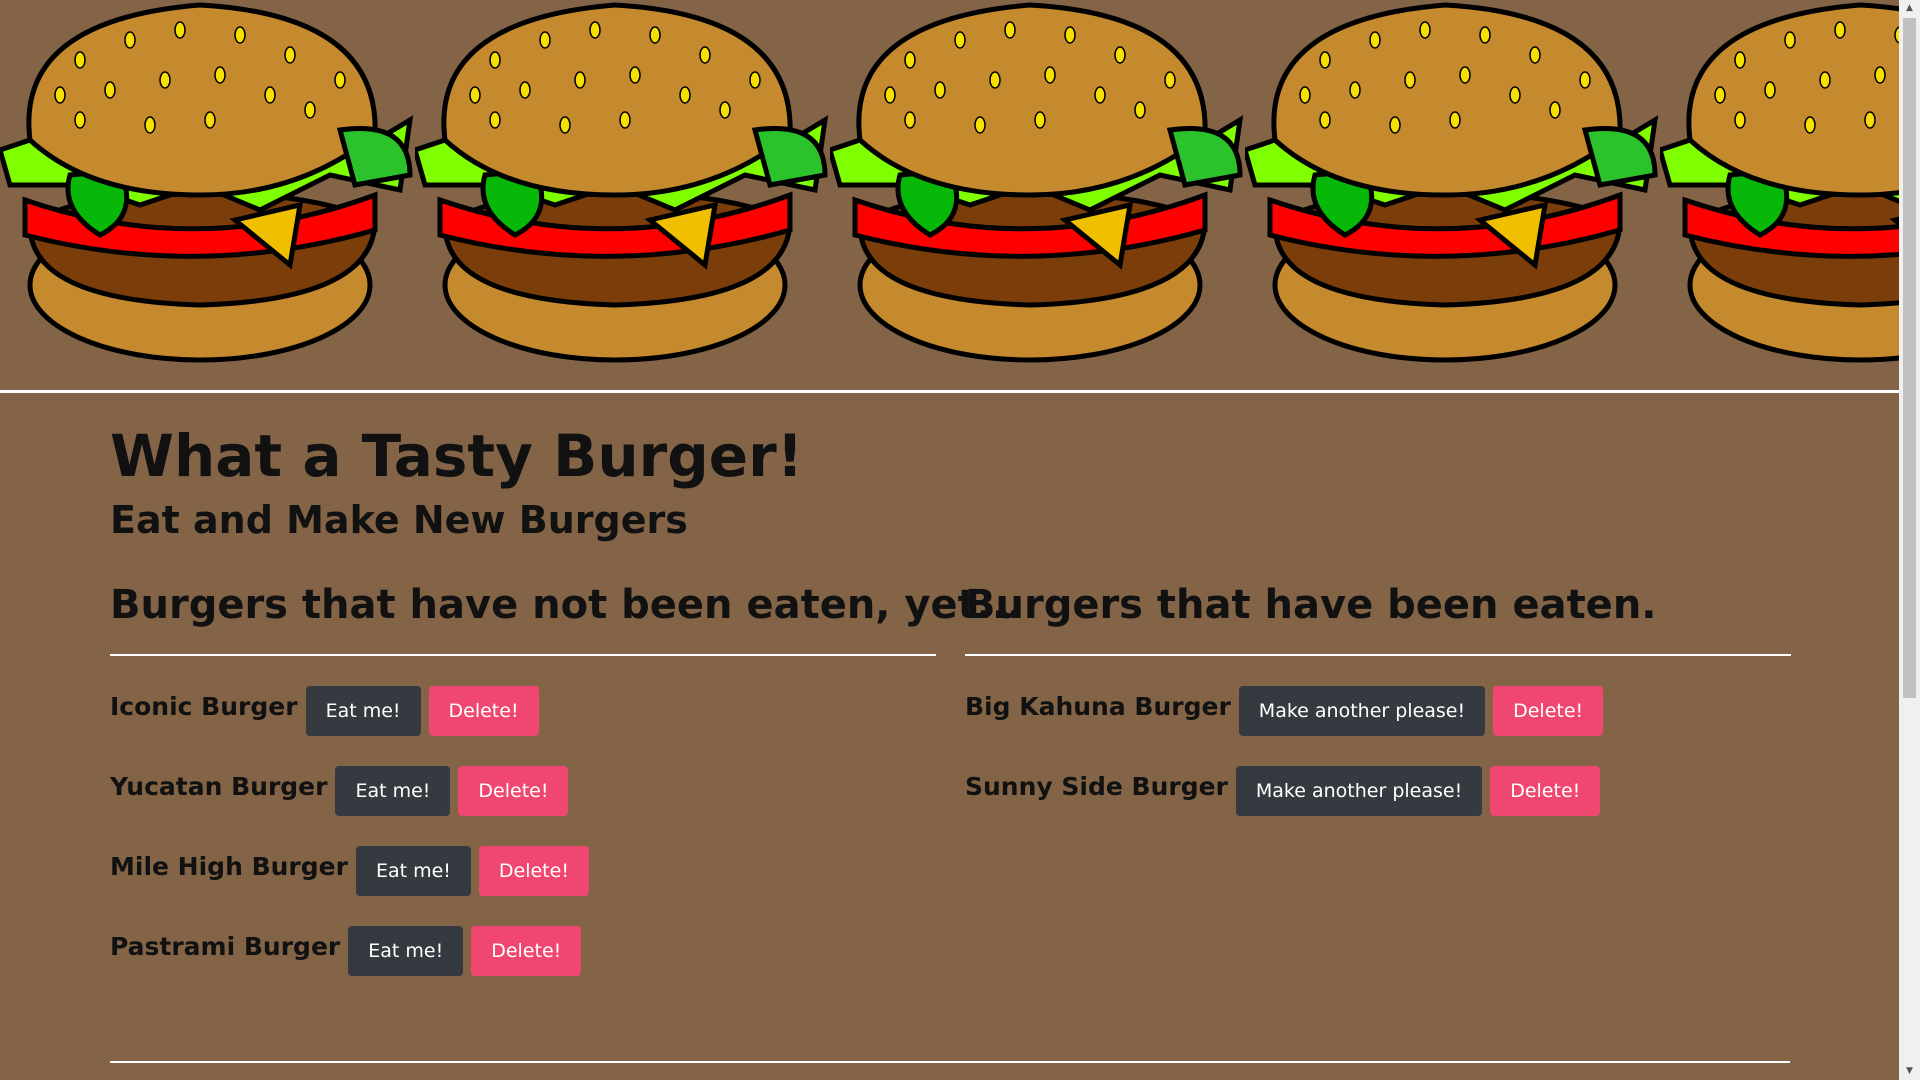  I want to click on page-subtitle: Eat and Make New Burgers, so click(399, 520).